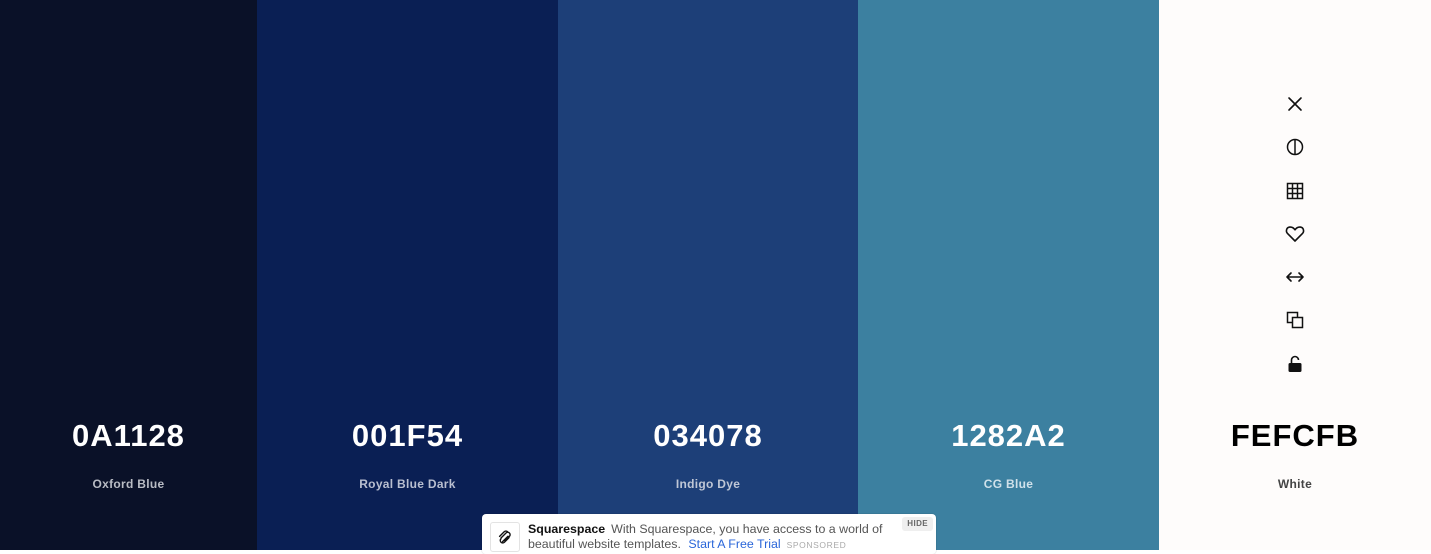 The height and width of the screenshot is (554, 1431). I want to click on drag-arrows-icon, so click(1295, 277).